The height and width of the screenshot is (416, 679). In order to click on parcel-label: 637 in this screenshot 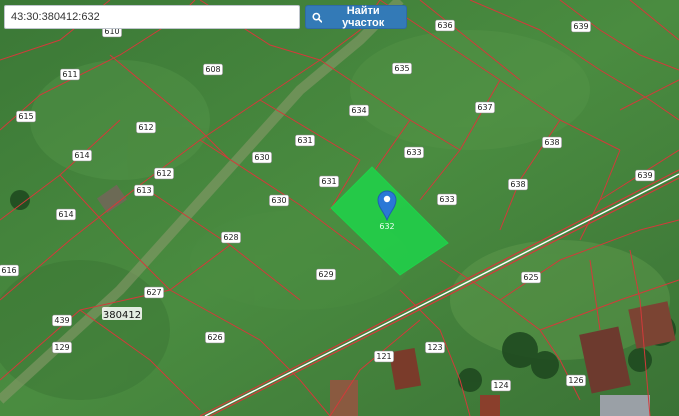, I will do `click(485, 107)`.